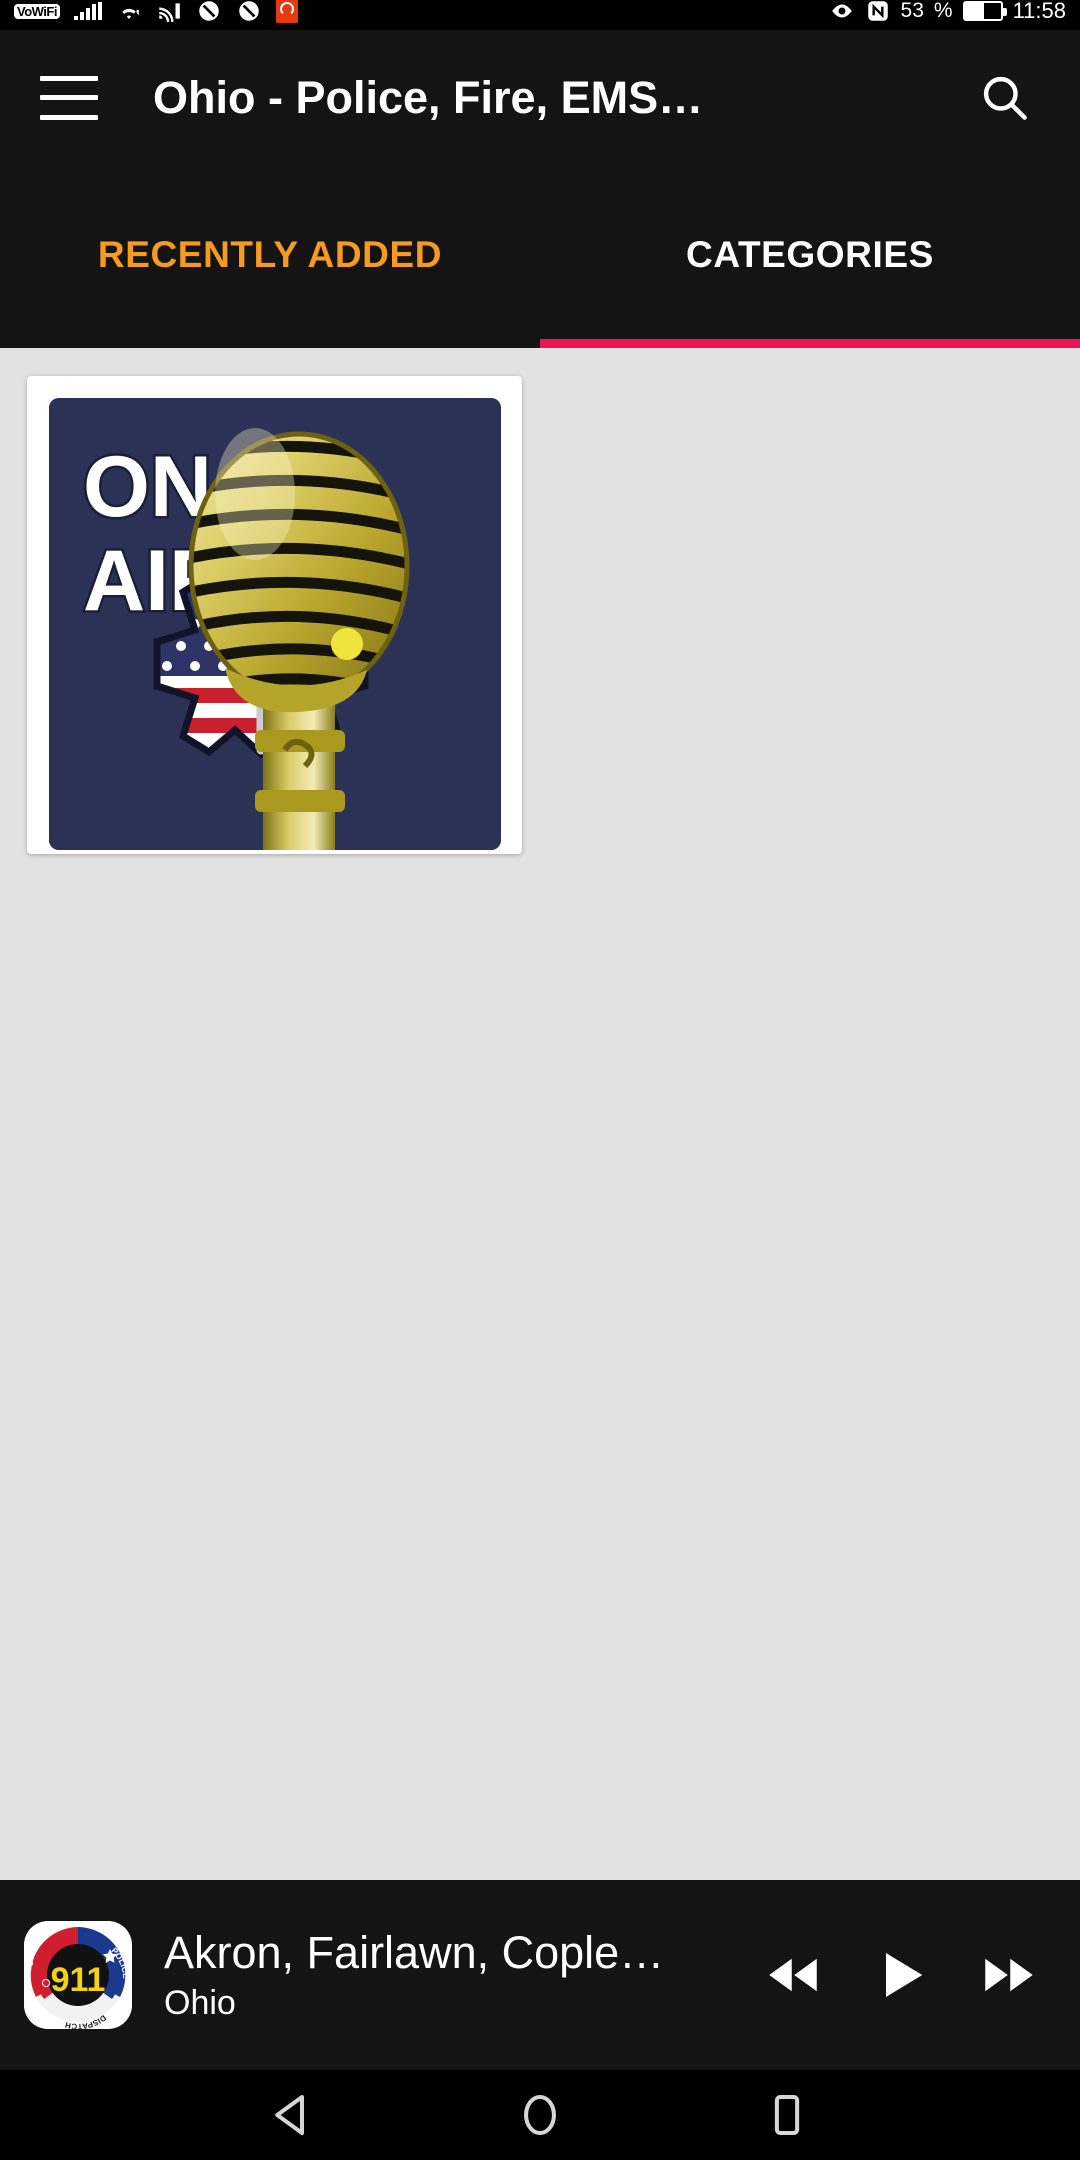  What do you see at coordinates (200, 2002) in the screenshot?
I see `player-subtitle: Ohio` at bounding box center [200, 2002].